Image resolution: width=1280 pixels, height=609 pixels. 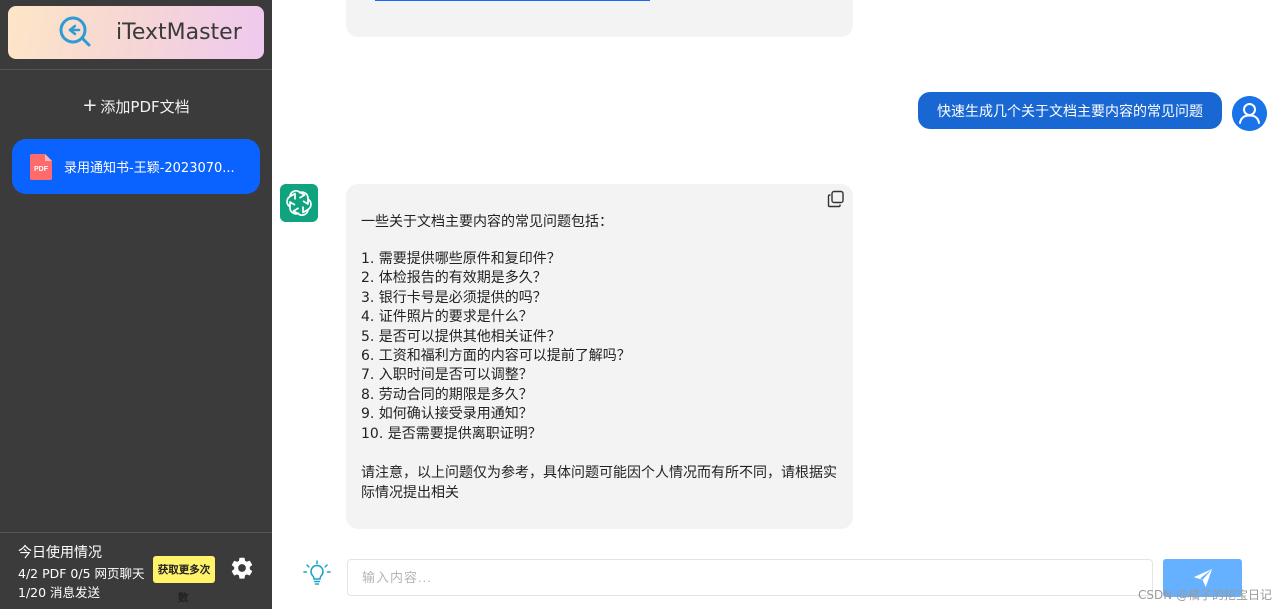 I want to click on faq-item: 6. 工资和福利方面的内容可以提前了解吗？, so click(x=496, y=356).